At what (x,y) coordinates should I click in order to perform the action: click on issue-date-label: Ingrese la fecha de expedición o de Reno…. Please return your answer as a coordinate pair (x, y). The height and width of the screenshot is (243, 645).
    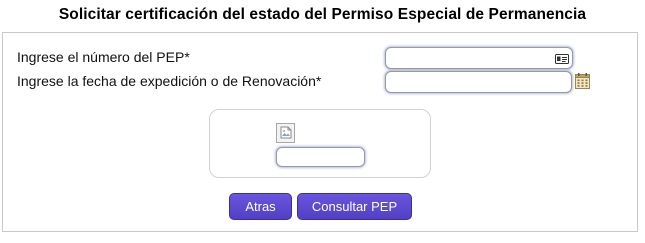
    Looking at the image, I should click on (169, 81).